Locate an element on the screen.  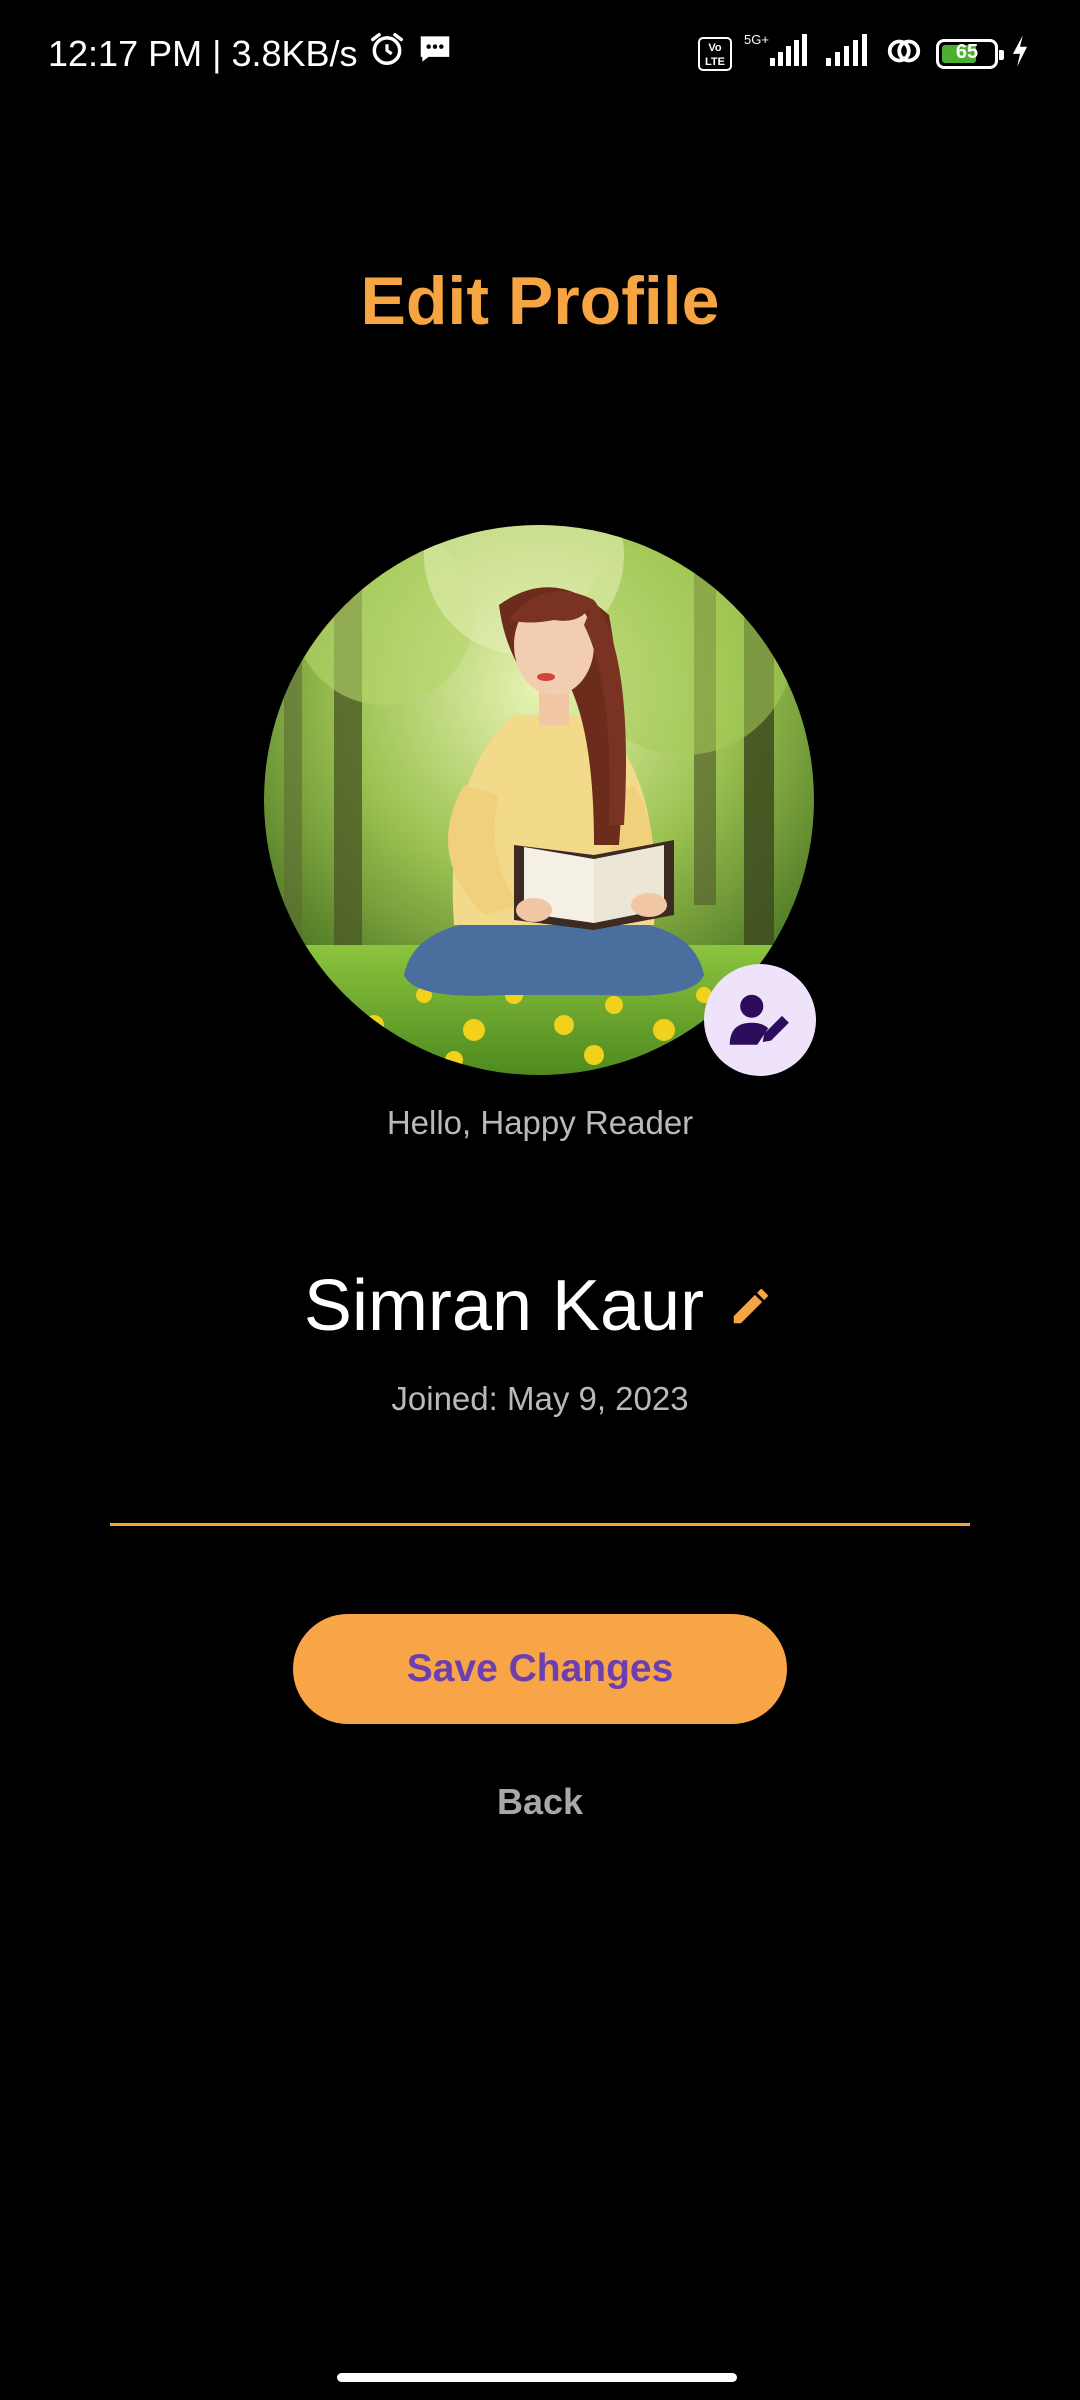
status-left: 12:17 PM | 3.8KB/s is located at coordinates (251, 53).